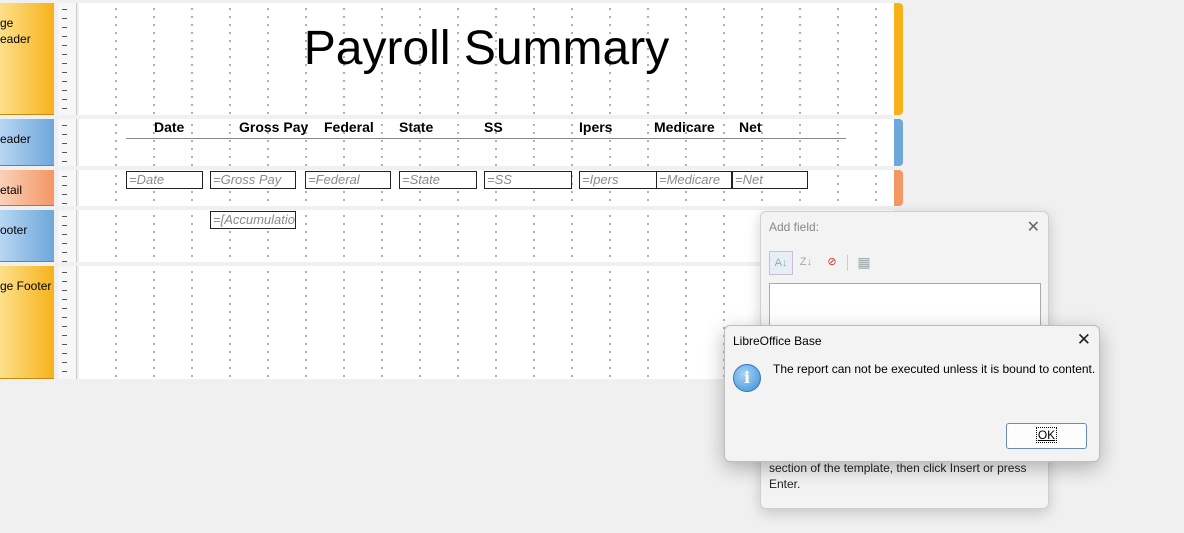 This screenshot has width=1184, height=533. What do you see at coordinates (493, 127) in the screenshot?
I see `column-header-ss: SS` at bounding box center [493, 127].